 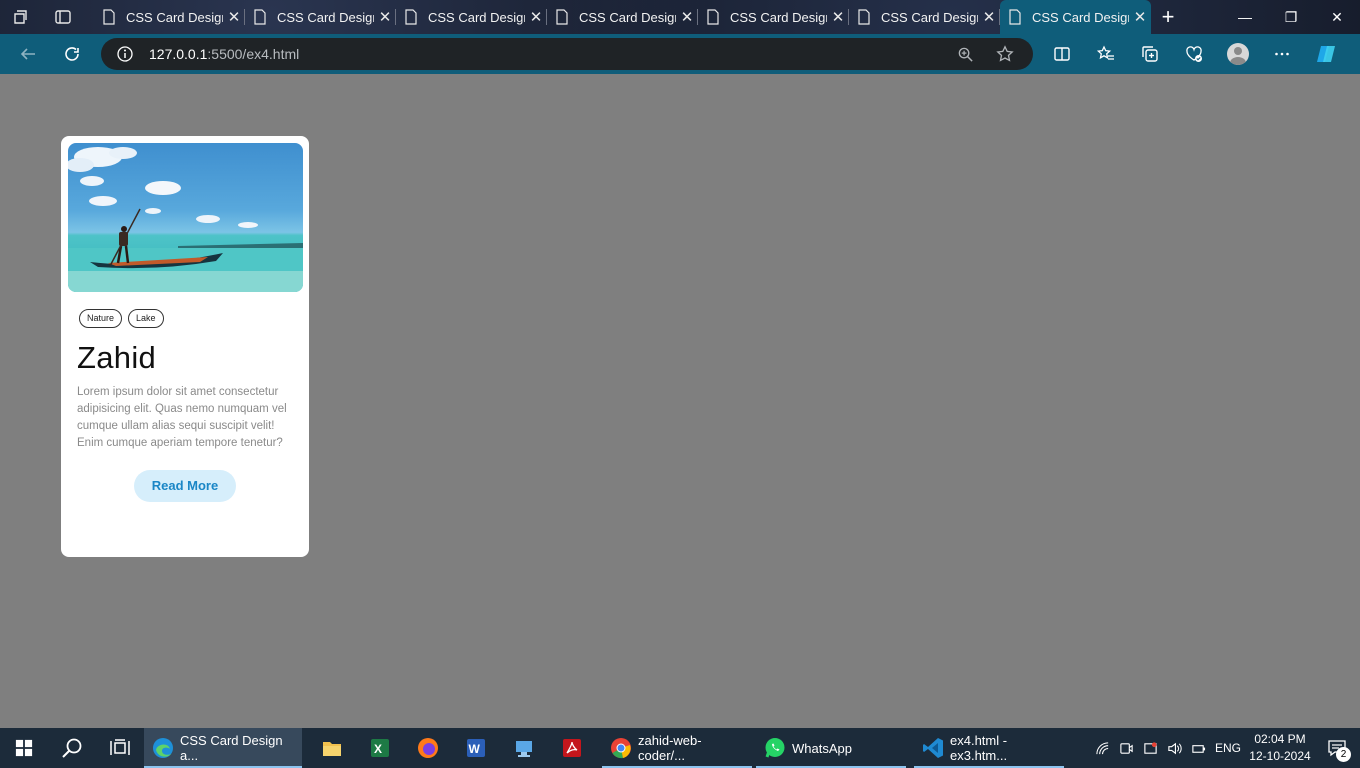 I want to click on notifications-icon: 2, so click(x=1337, y=750).